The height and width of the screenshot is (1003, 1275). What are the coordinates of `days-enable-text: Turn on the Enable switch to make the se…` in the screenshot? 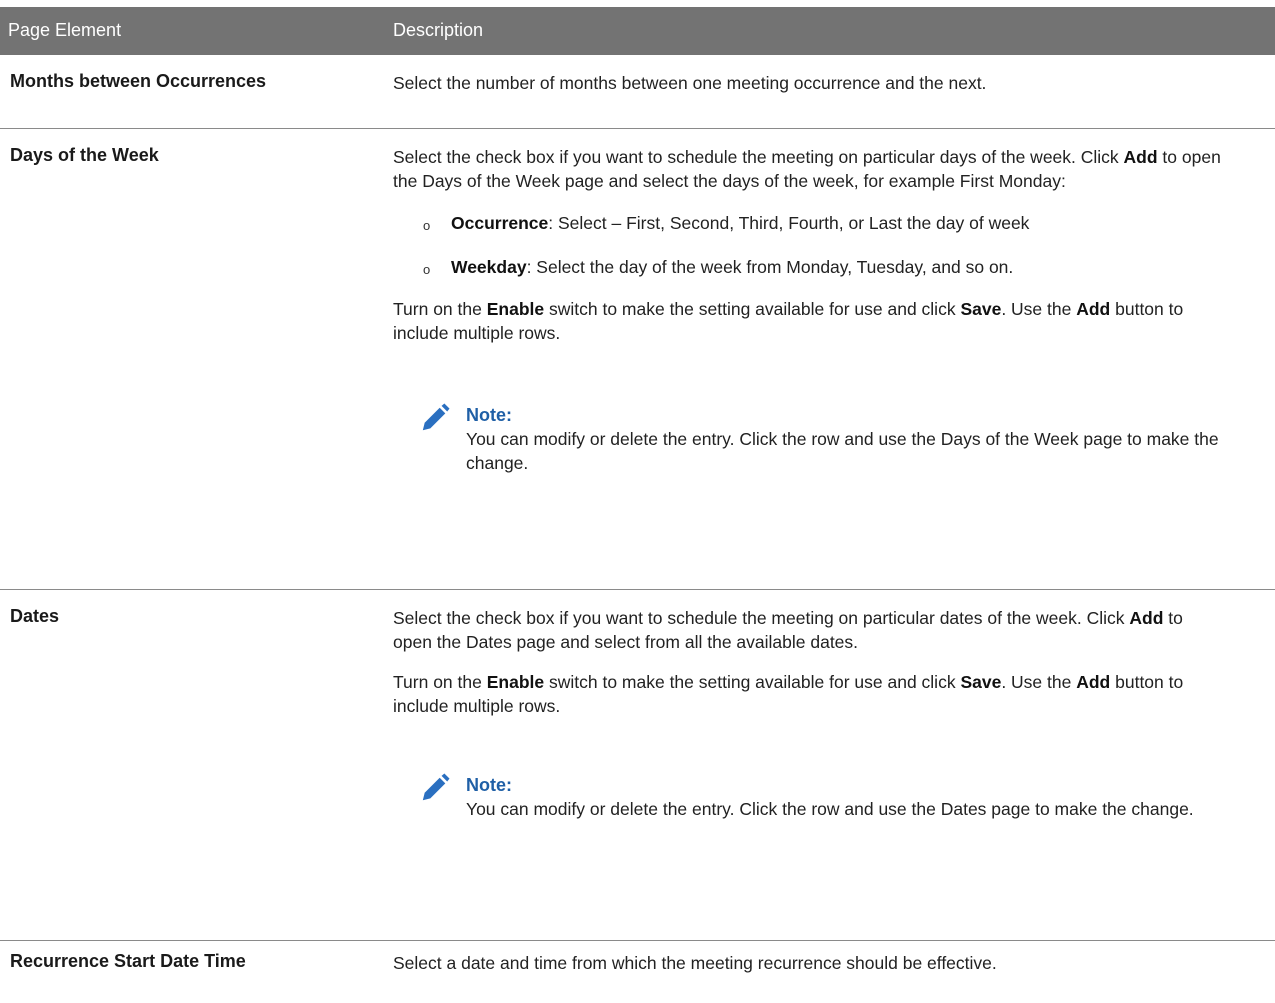 It's located at (788, 321).